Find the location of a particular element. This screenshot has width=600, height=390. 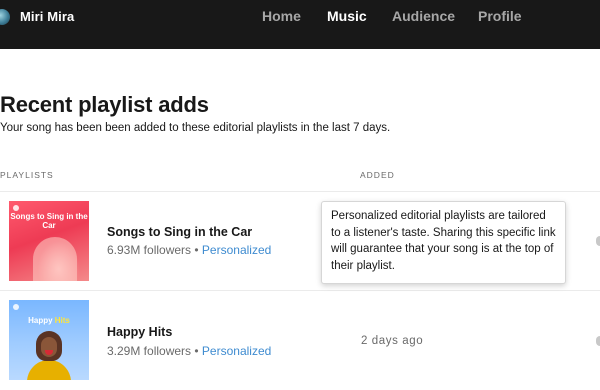

nav-home: Home is located at coordinates (281, 16).